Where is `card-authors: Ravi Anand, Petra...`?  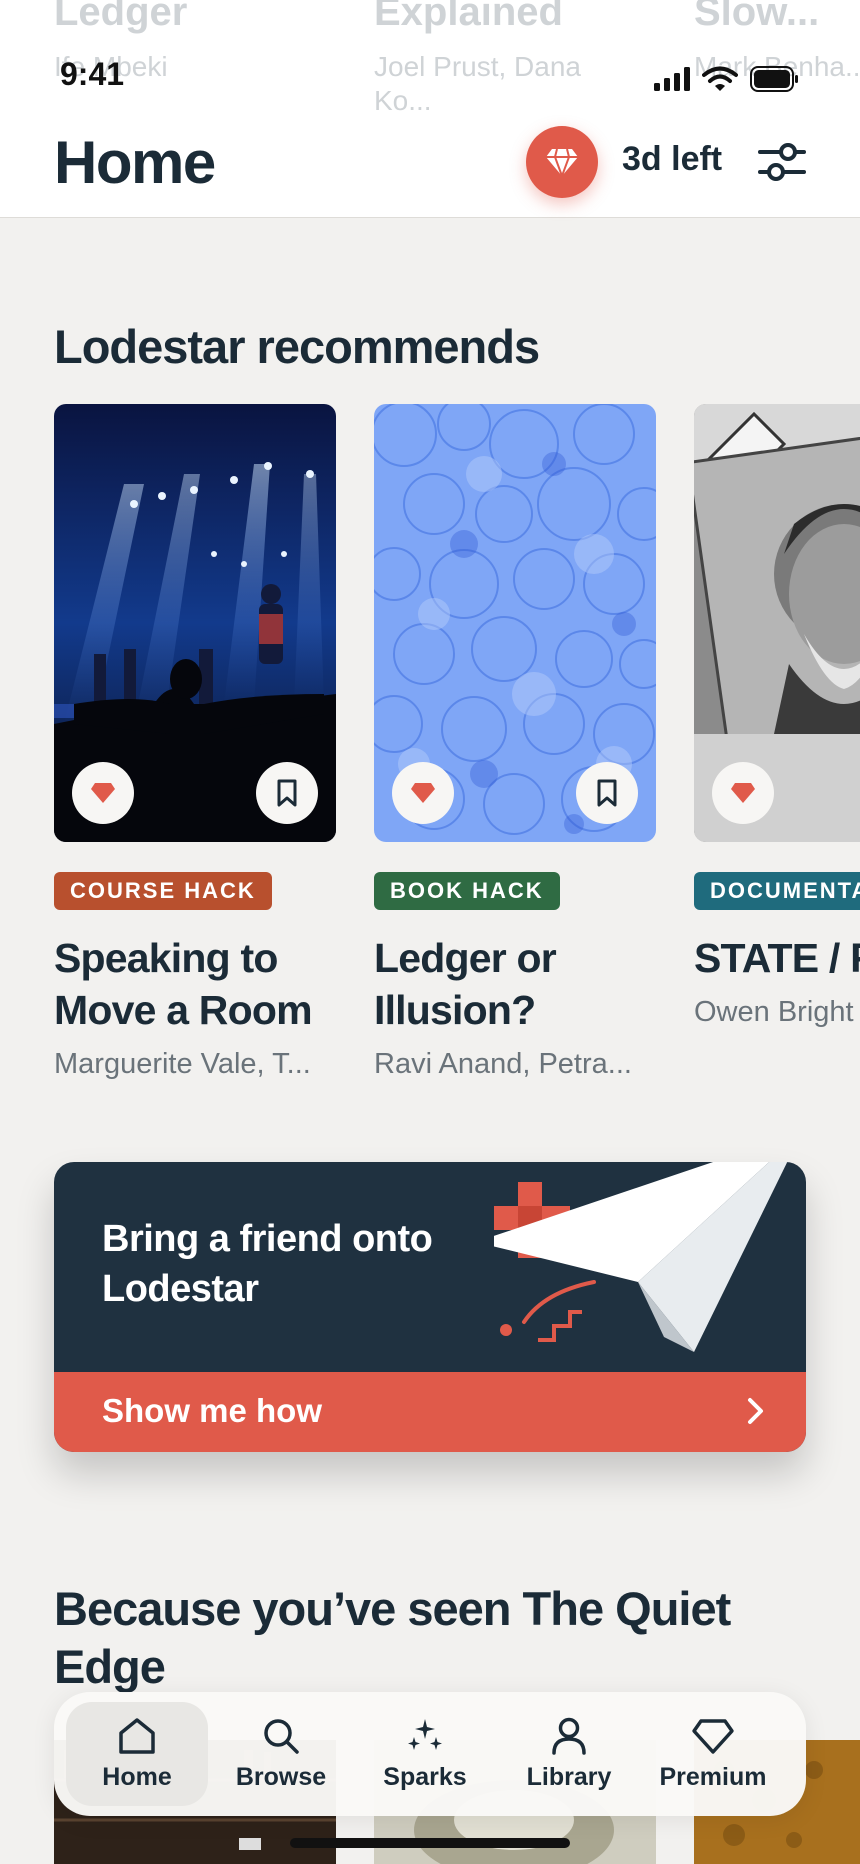 card-authors: Ravi Anand, Petra... is located at coordinates (503, 1064).